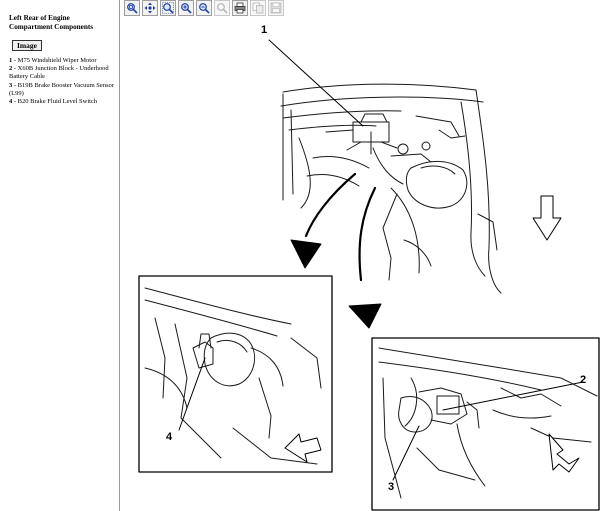  What do you see at coordinates (365, 316) in the screenshot?
I see `arrow-head-right` at bounding box center [365, 316].